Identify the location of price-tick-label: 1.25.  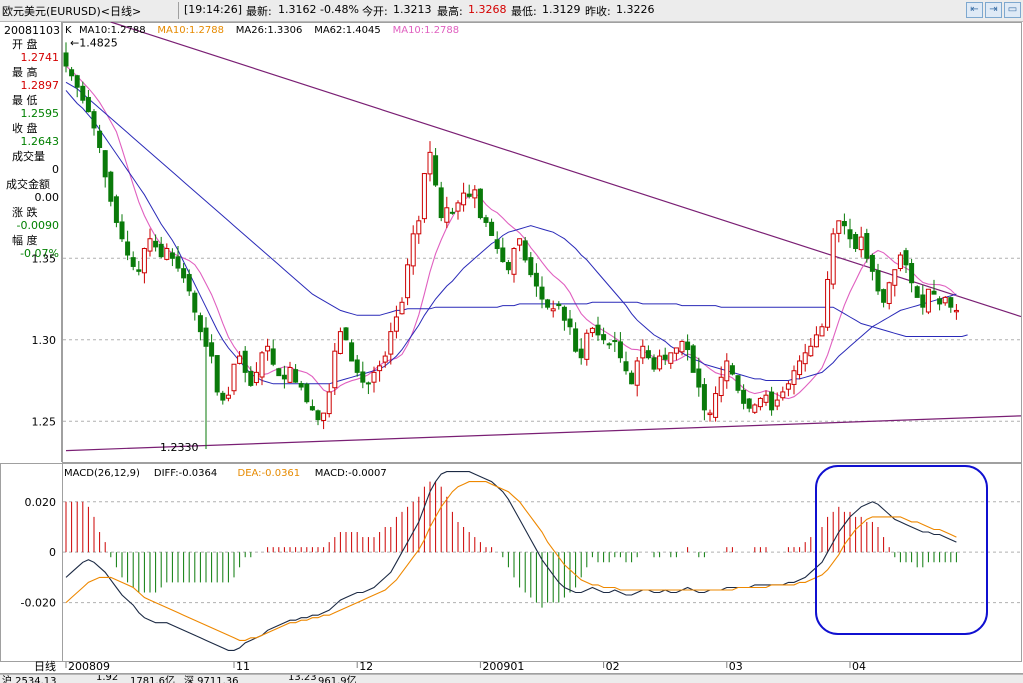
(44, 421).